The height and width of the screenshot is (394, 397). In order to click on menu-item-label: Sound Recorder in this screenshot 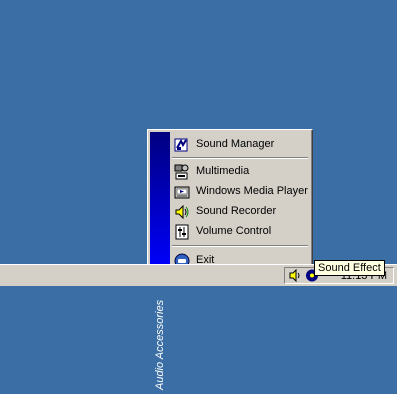, I will do `click(236, 211)`.